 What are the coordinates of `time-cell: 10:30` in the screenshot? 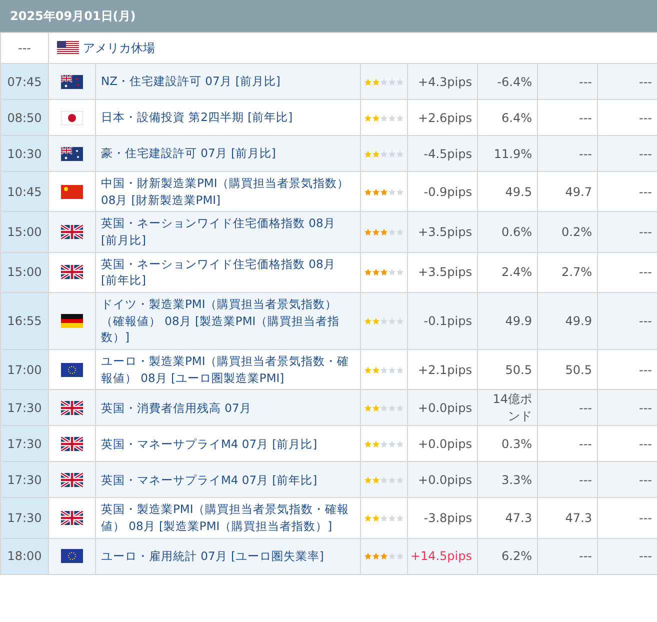 It's located at (25, 154).